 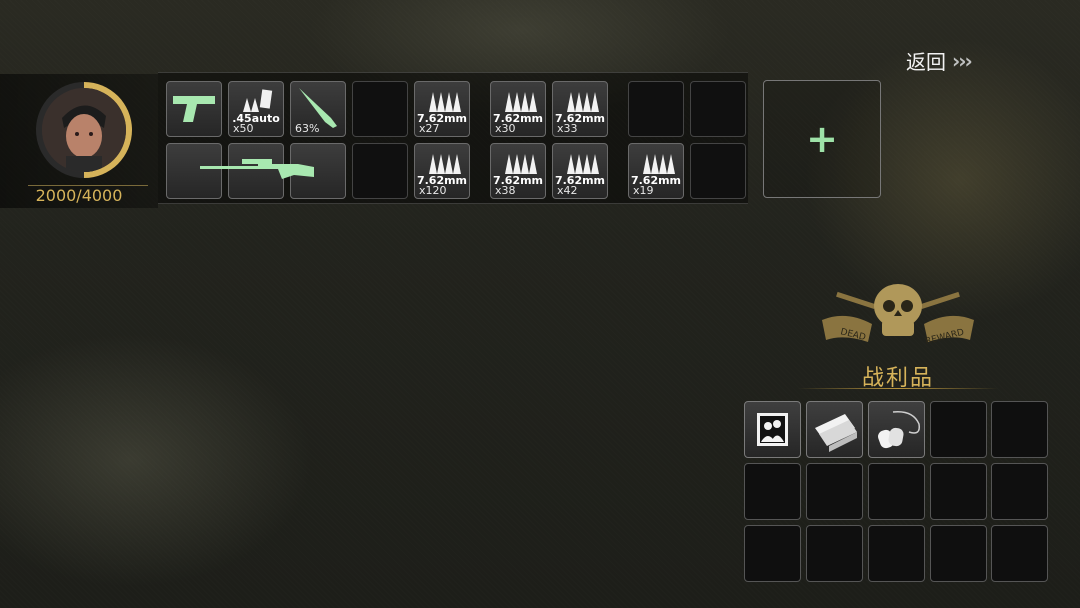 I want to click on ammo-count: x38, so click(x=505, y=190).